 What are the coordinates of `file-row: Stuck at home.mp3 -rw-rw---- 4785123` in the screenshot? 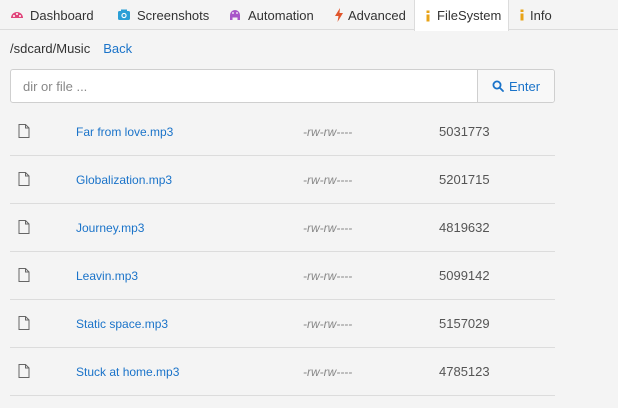 It's located at (282, 372).